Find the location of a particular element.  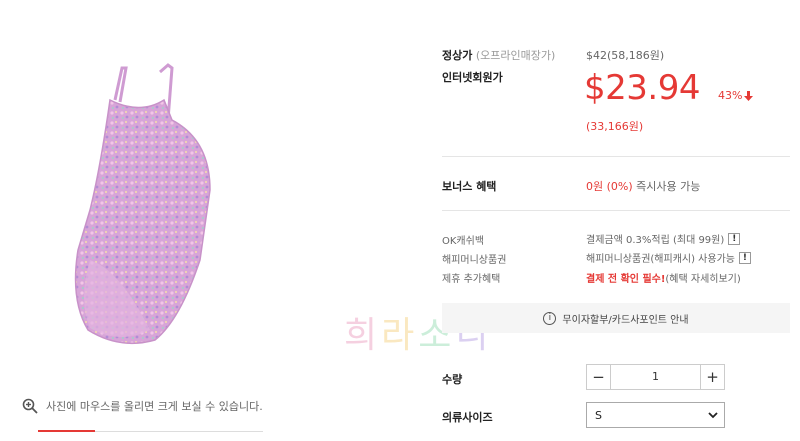

benefit-label-partner: 제휴 추가혜택 is located at coordinates (471, 279).